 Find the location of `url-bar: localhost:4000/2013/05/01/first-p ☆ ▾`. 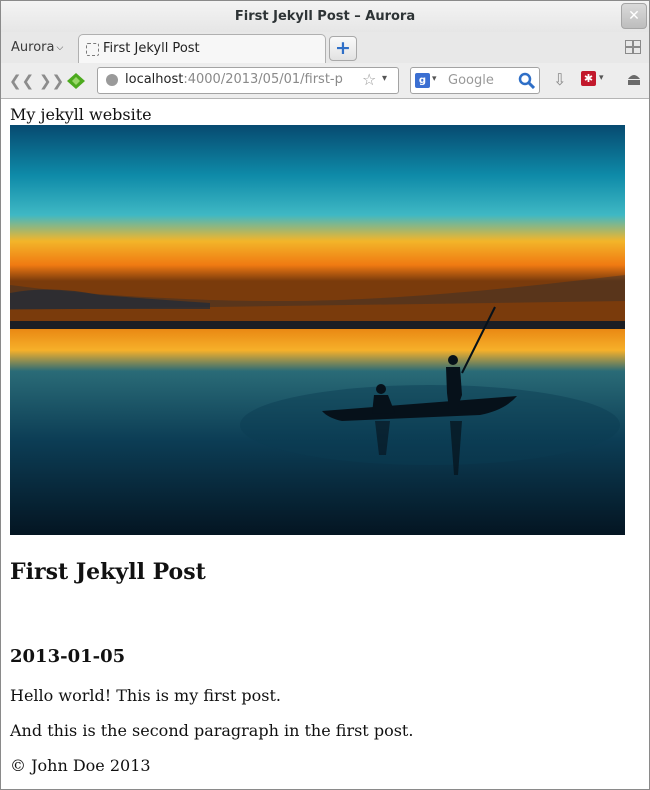

url-bar: localhost:4000/2013/05/01/first-p ☆ ▾ is located at coordinates (248, 80).